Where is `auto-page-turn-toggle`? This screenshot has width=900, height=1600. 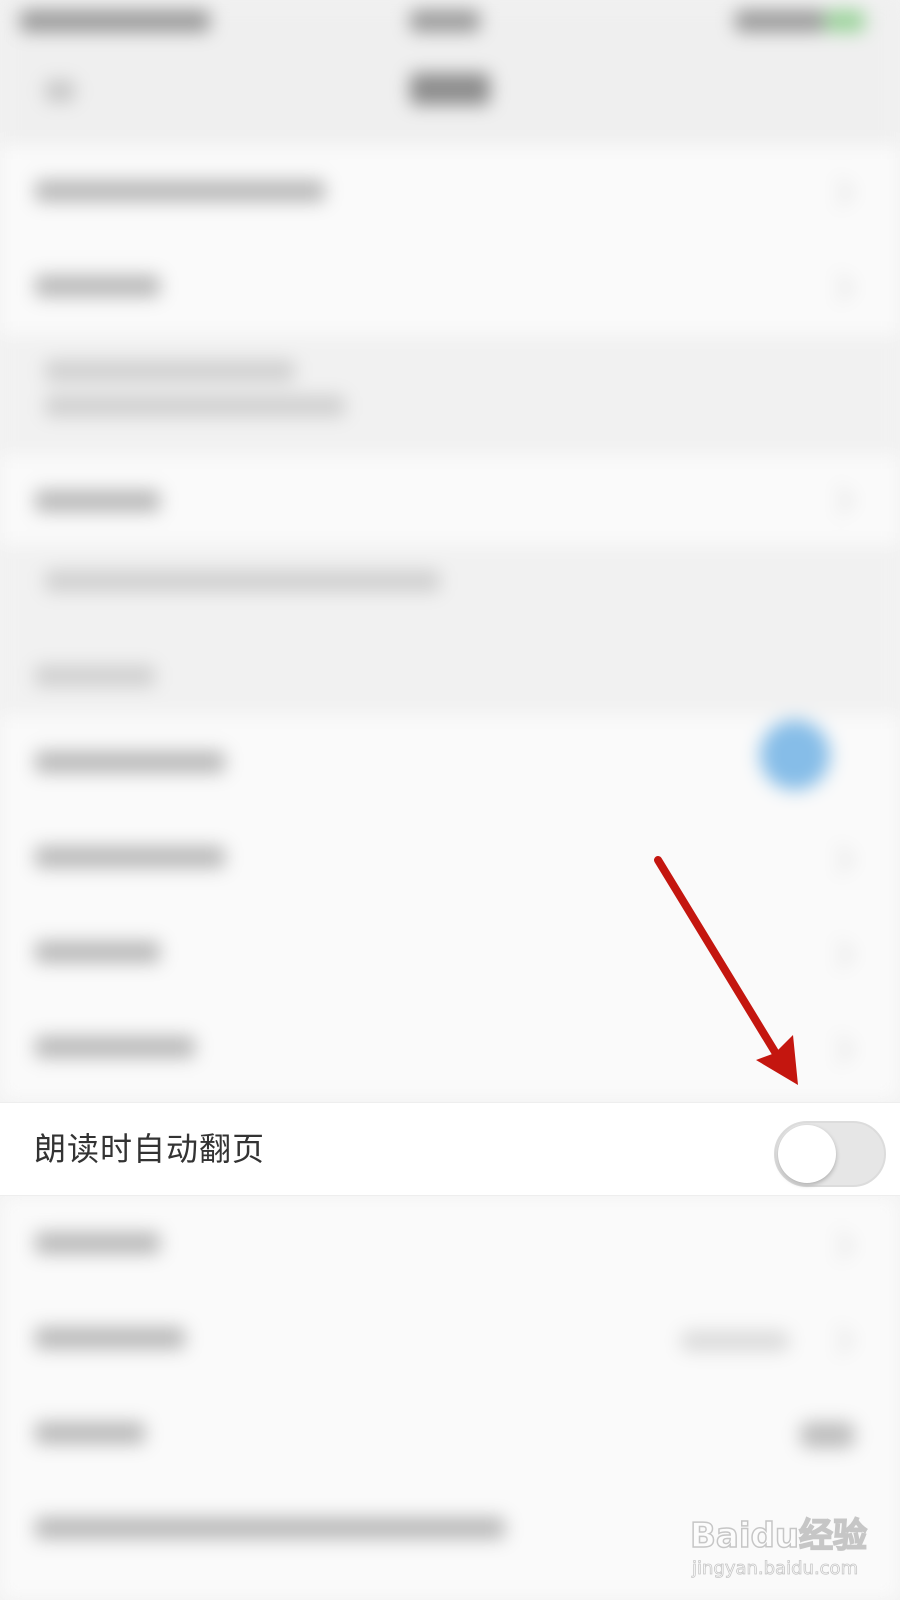 auto-page-turn-toggle is located at coordinates (830, 1154).